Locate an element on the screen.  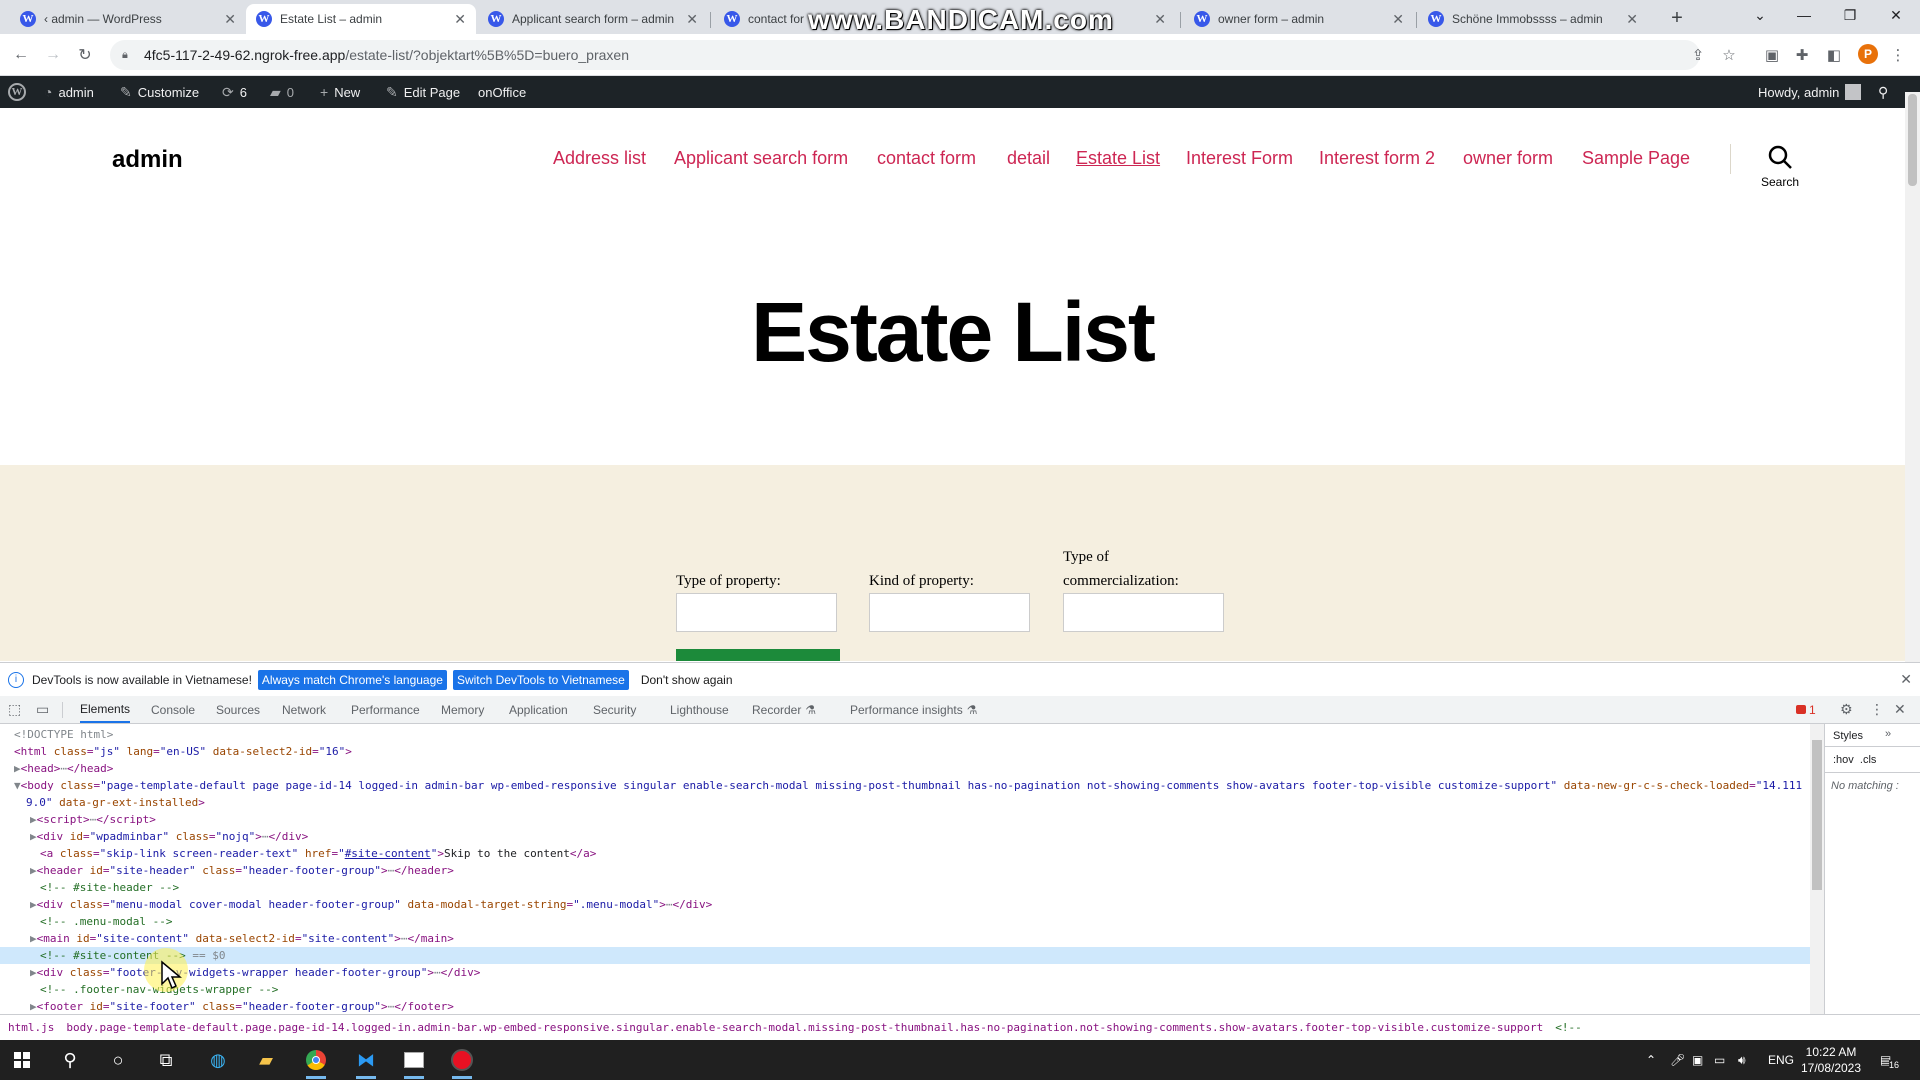
back-icon: ← is located at coordinates (21, 55).